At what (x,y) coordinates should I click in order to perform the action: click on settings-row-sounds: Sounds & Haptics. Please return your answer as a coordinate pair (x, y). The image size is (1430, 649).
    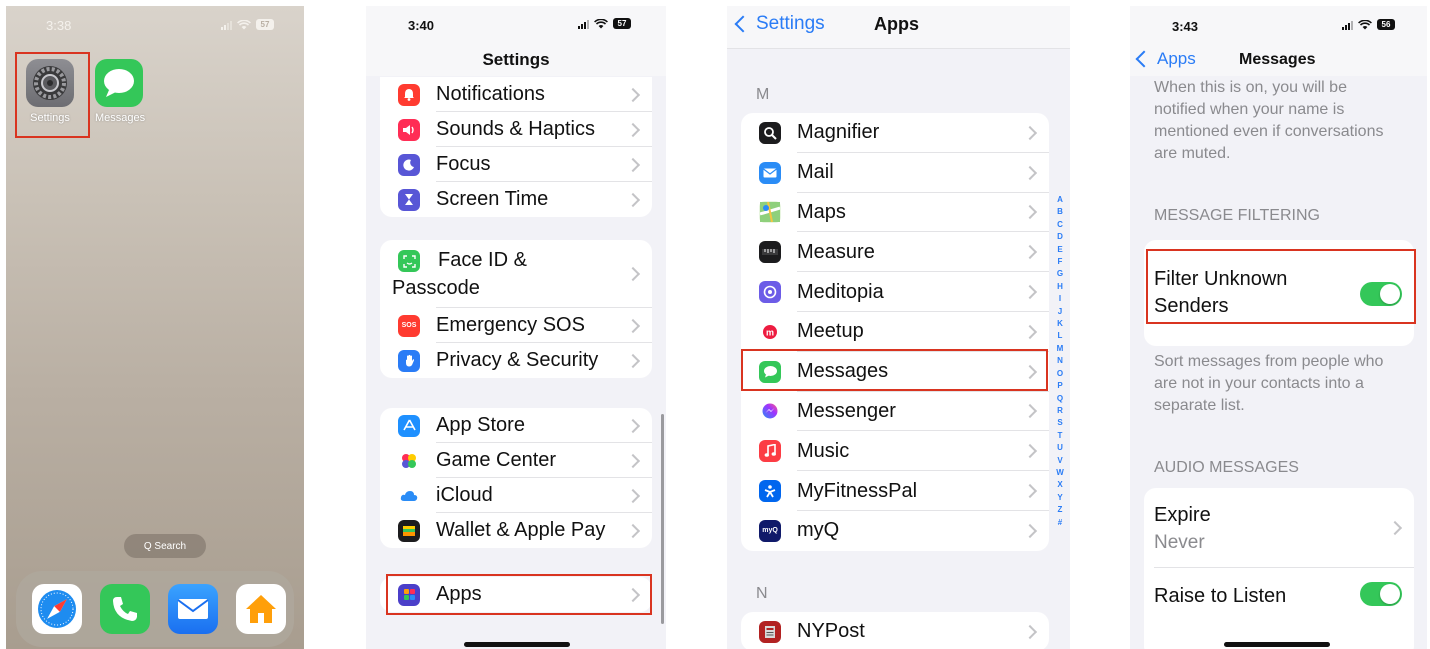
    Looking at the image, I should click on (516, 129).